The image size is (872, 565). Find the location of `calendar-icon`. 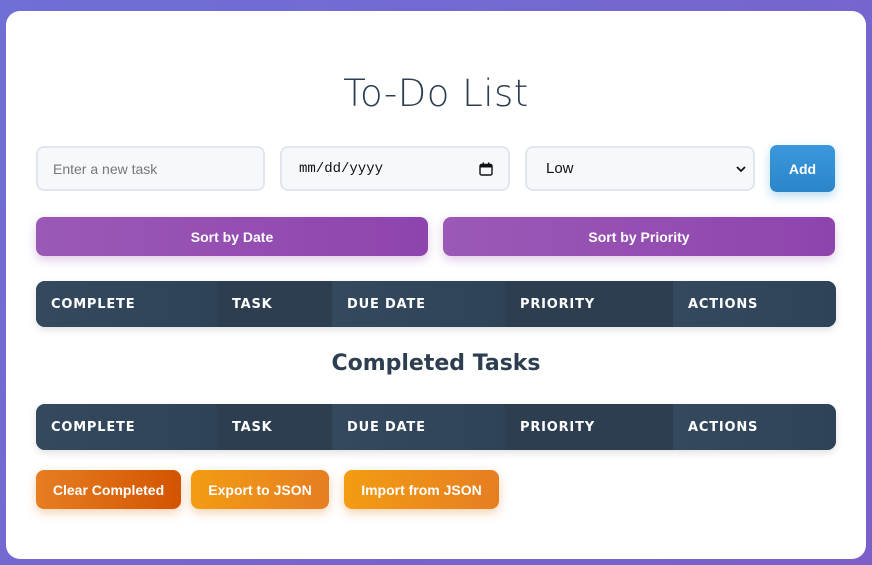

calendar-icon is located at coordinates (486, 169).